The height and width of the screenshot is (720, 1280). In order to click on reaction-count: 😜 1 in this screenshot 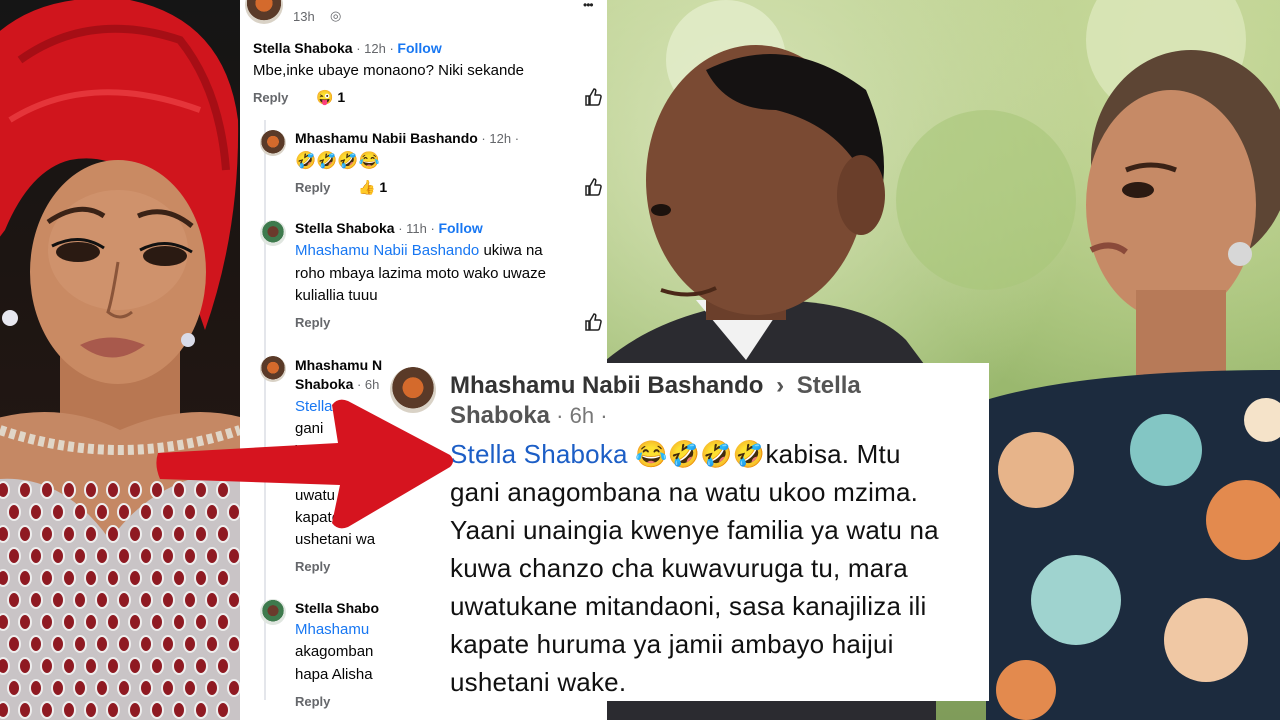, I will do `click(331, 97)`.